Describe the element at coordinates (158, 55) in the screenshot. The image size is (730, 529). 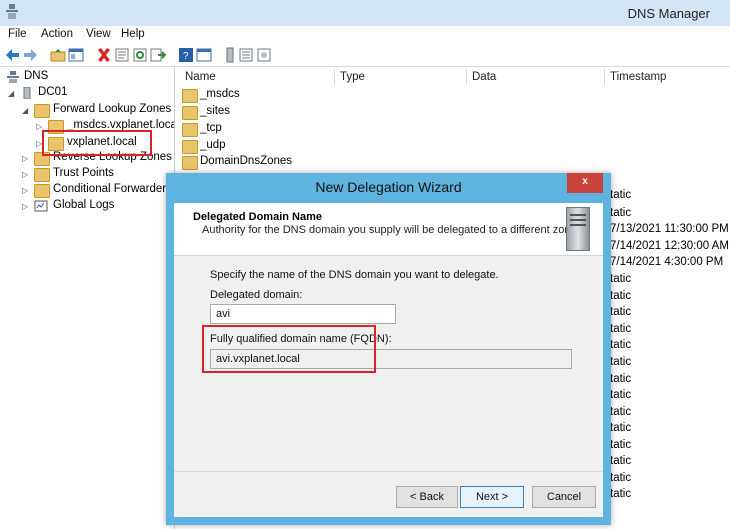
I see `export-list-icon` at that location.